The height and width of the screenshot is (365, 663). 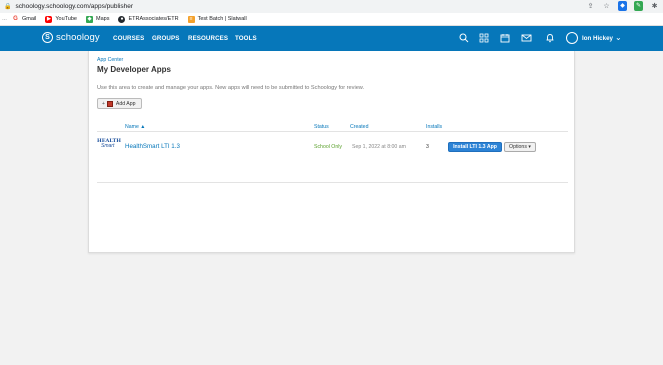 What do you see at coordinates (134, 69) in the screenshot?
I see `page-title: My Developer Apps` at bounding box center [134, 69].